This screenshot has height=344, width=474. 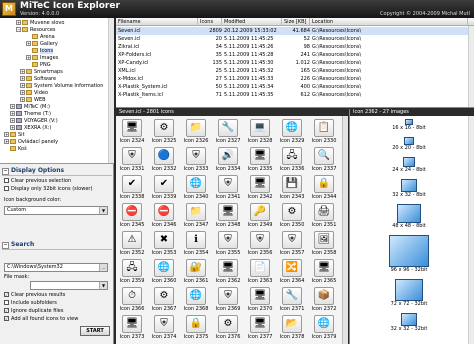 What do you see at coordinates (324, 328) in the screenshot?
I see `icon-grid-item: 🌐 Icon 2379` at bounding box center [324, 328].